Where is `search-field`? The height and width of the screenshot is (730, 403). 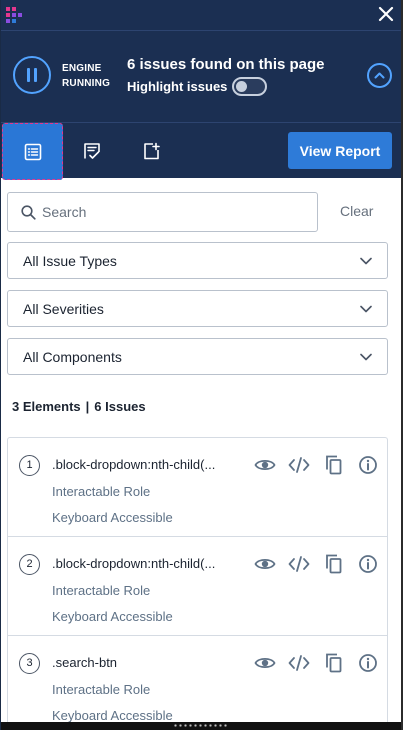 search-field is located at coordinates (162, 212).